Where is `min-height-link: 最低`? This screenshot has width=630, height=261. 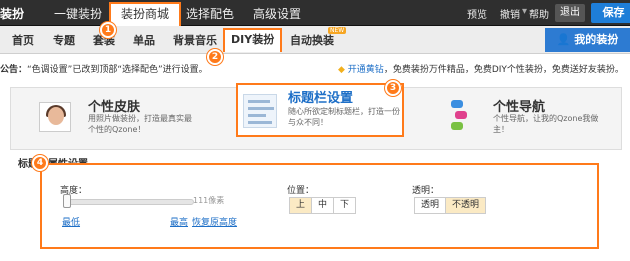
min-height-link: 最低 is located at coordinates (71, 221).